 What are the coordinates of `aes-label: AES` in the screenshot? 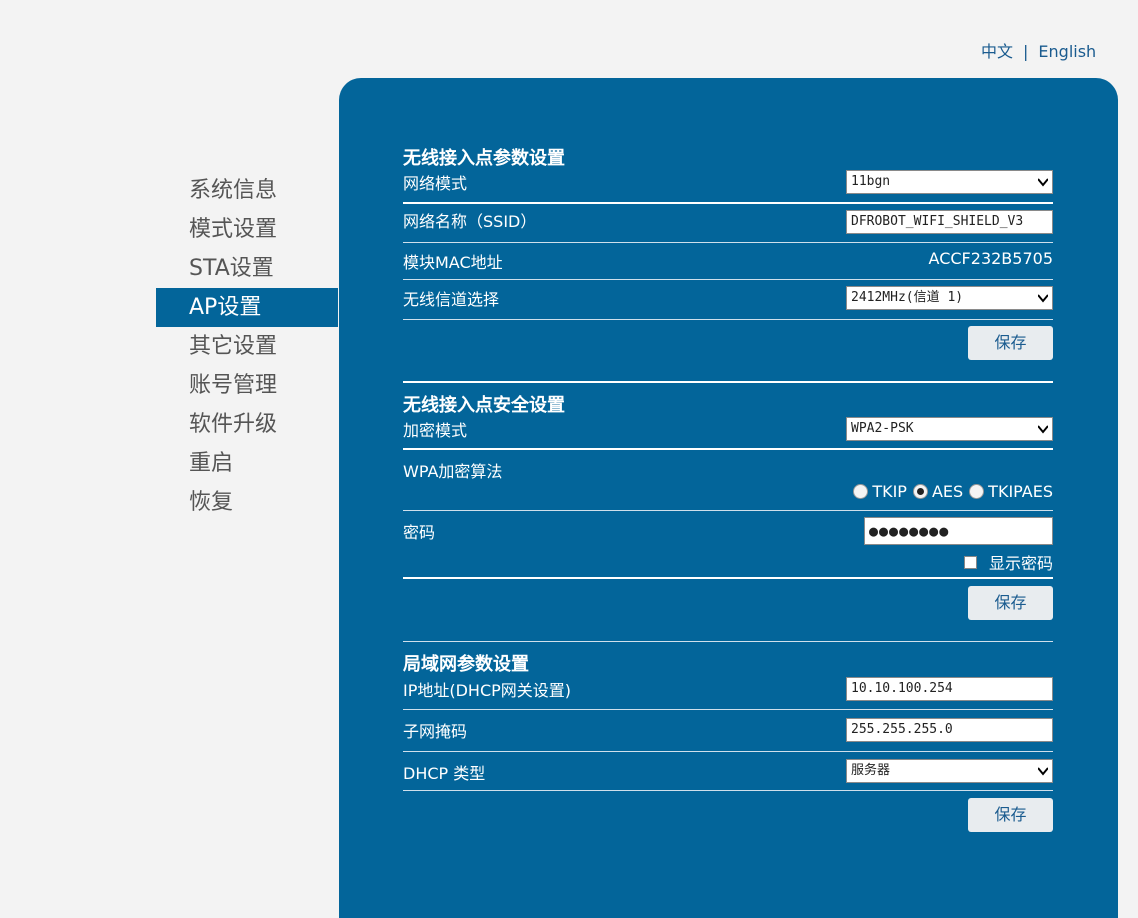 It's located at (947, 491).